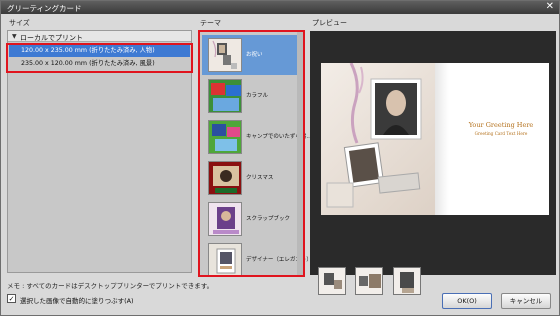 The height and width of the screenshot is (316, 560). I want to click on title-bar: グリーティングカード ✕, so click(280, 7).